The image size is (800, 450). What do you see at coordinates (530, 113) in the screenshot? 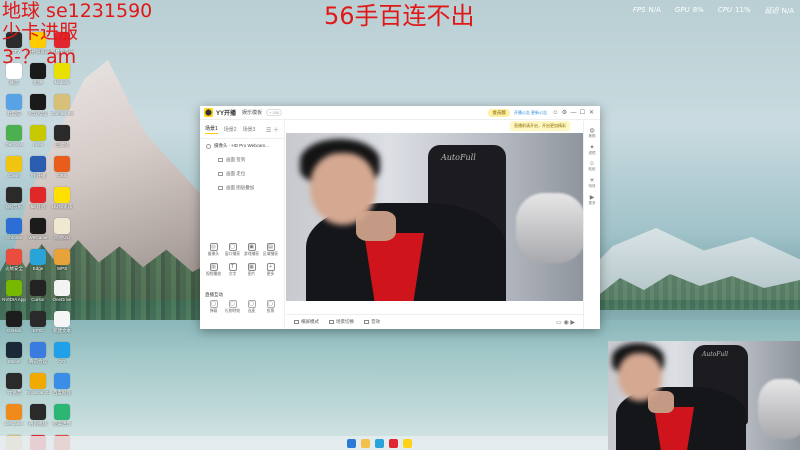
I see `yy-notice-link: 开播公告 更新公告` at bounding box center [530, 113].